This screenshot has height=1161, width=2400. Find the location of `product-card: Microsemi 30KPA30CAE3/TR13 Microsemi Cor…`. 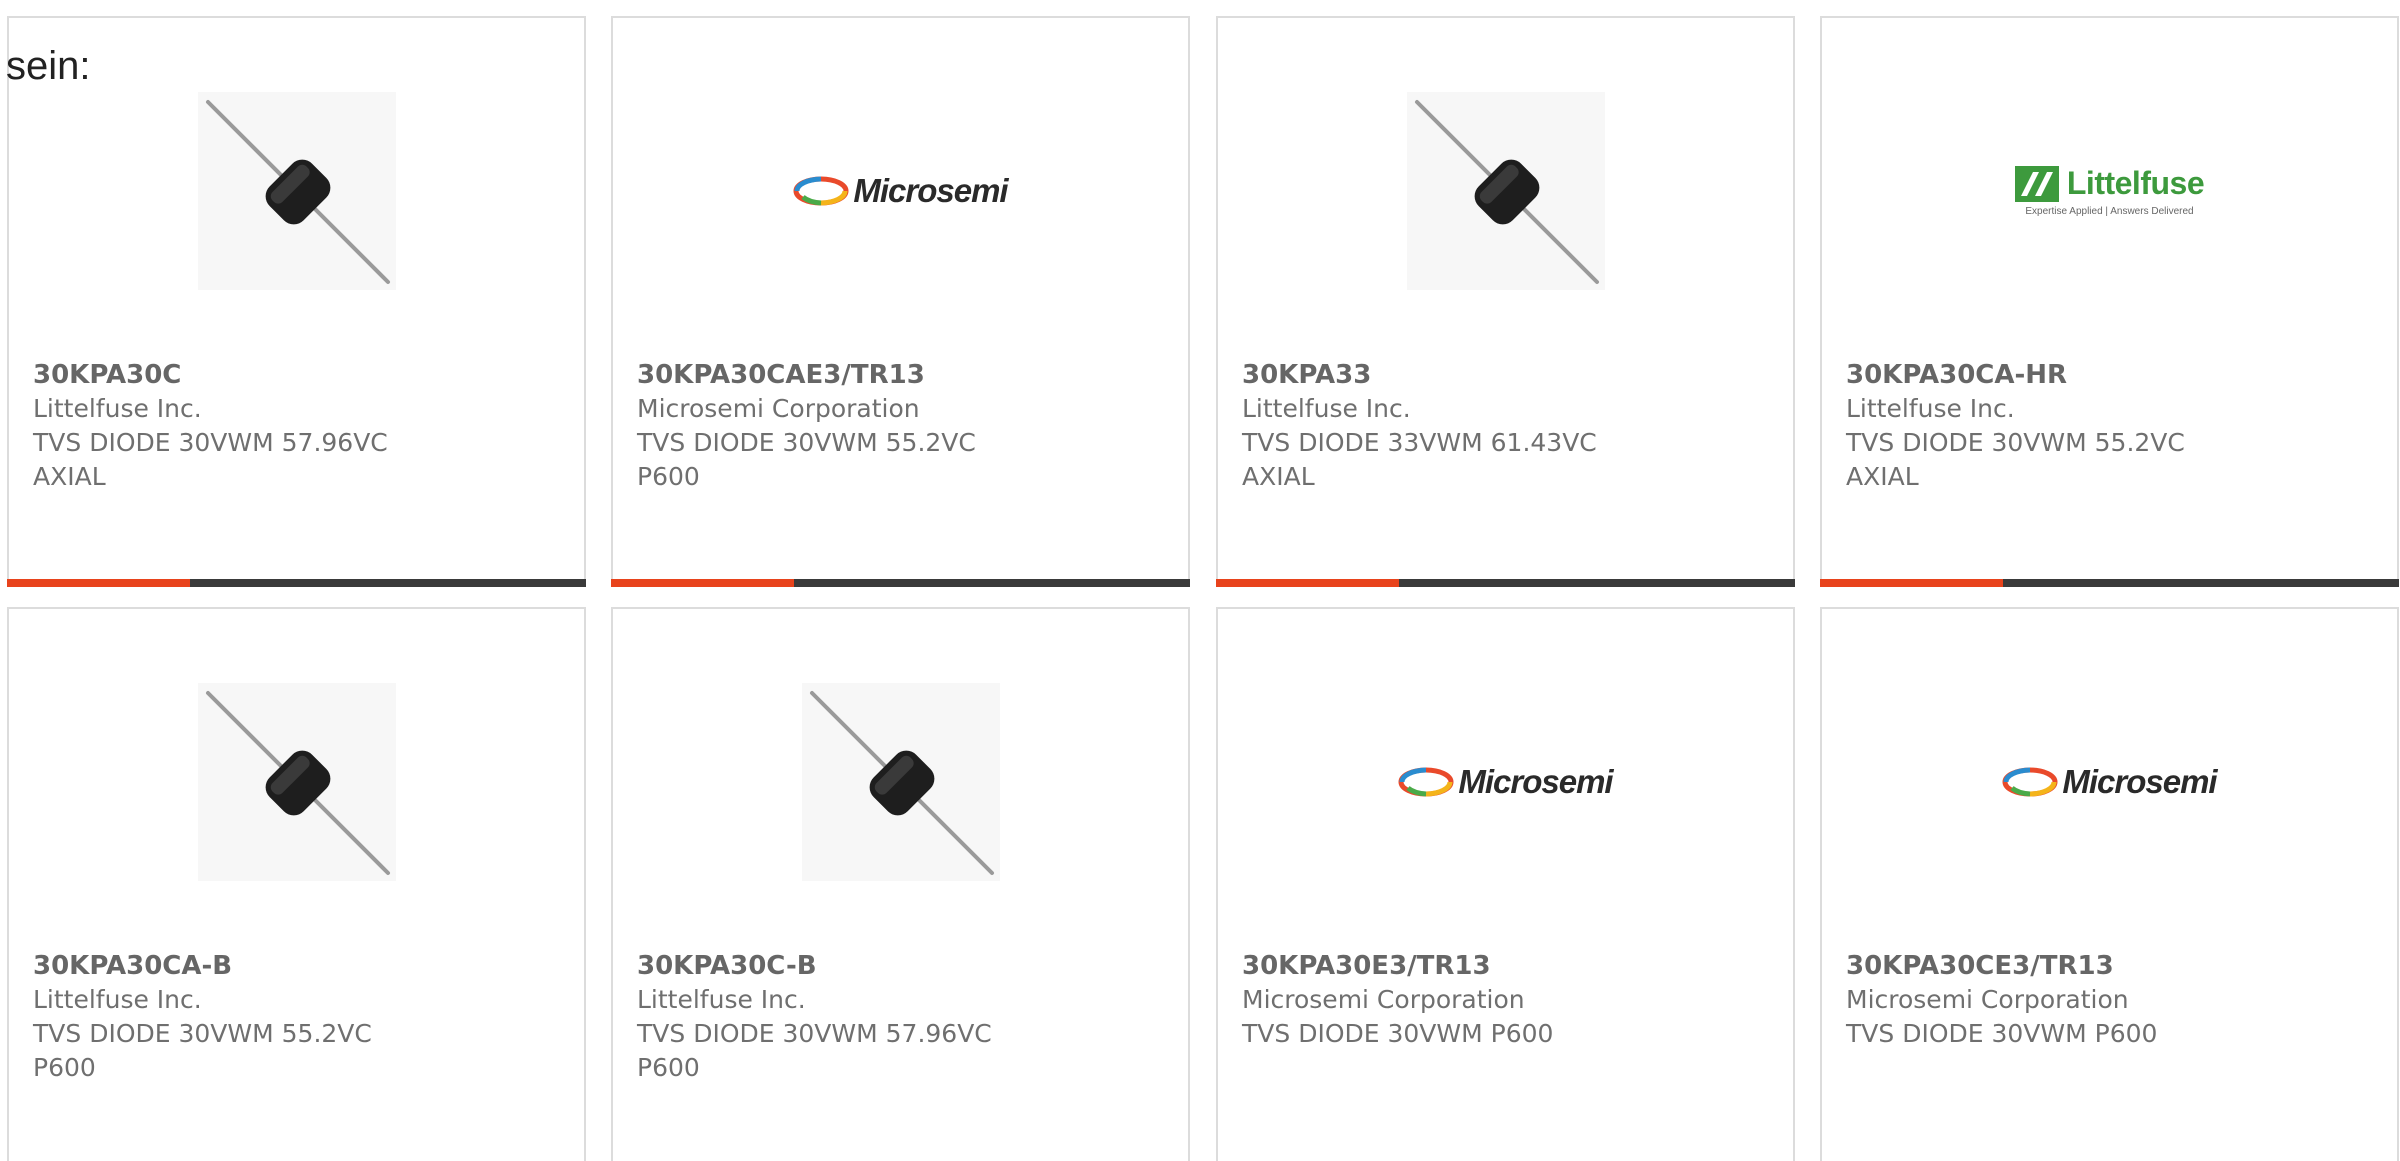

product-card: Microsemi 30KPA30CAE3/TR13 Microsemi Cor… is located at coordinates (900, 301).